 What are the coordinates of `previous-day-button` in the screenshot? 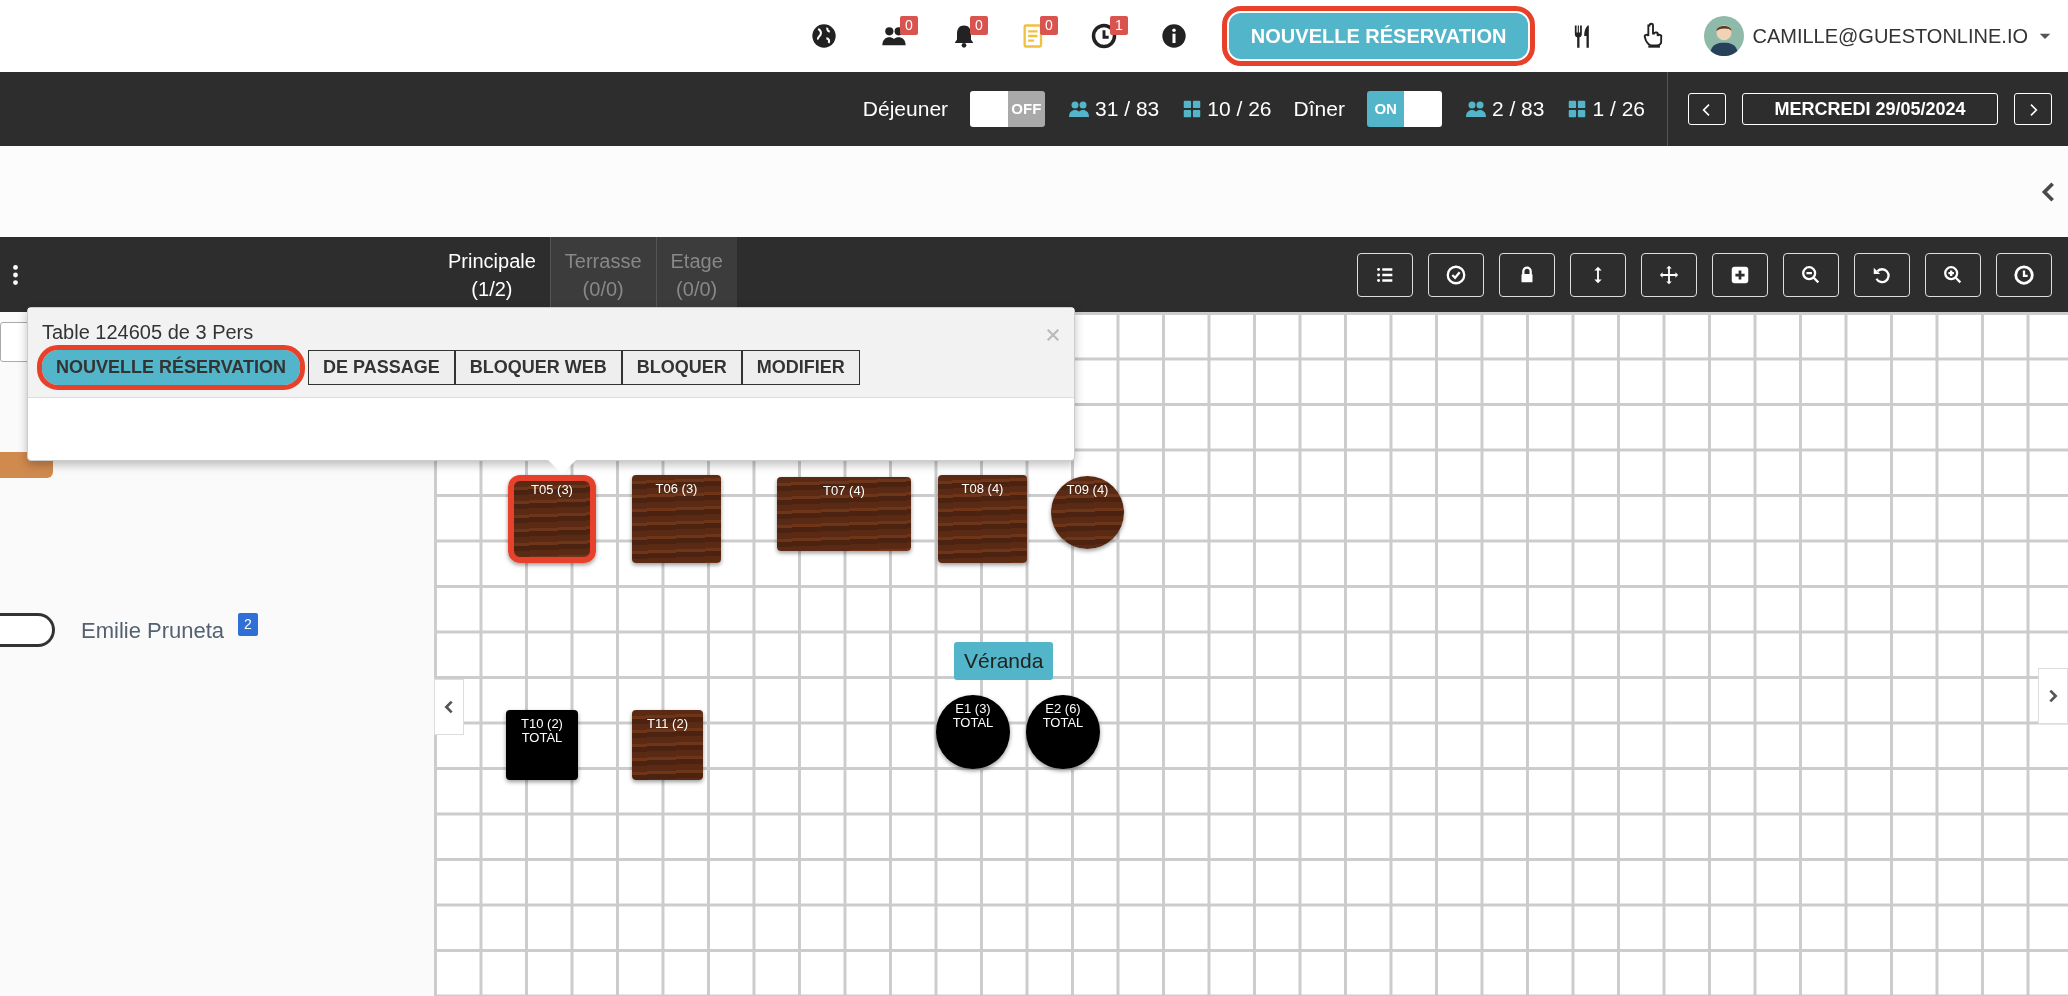 It's located at (1707, 109).